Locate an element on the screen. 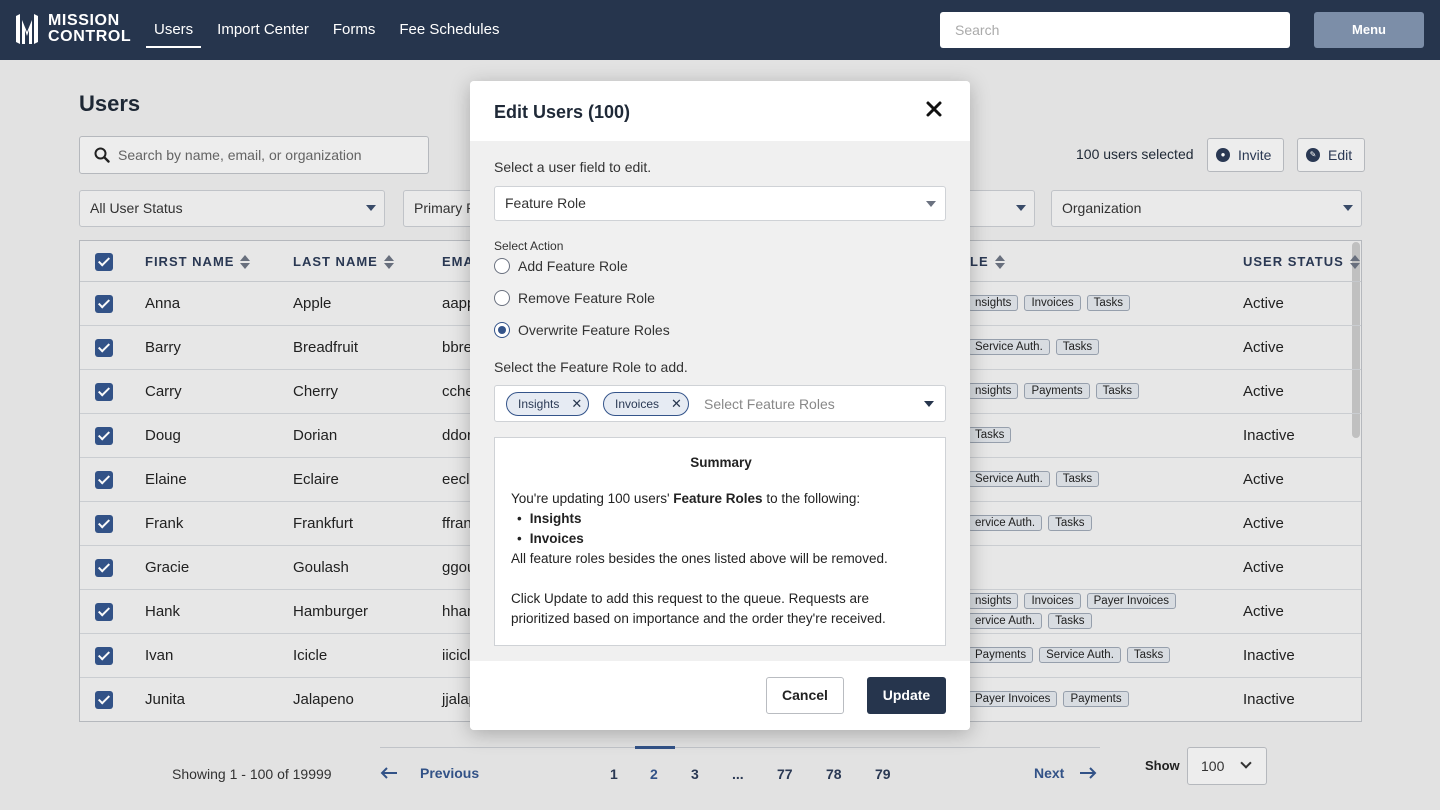 The width and height of the screenshot is (1440, 810). user-field-select: Feature Role is located at coordinates (720, 203).